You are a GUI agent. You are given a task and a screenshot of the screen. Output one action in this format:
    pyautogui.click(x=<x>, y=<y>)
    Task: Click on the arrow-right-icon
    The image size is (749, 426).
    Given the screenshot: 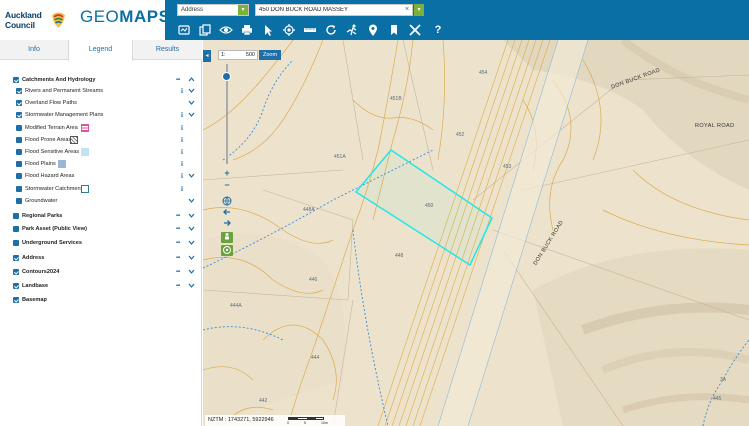 What is the action you would take?
    pyautogui.click(x=227, y=223)
    